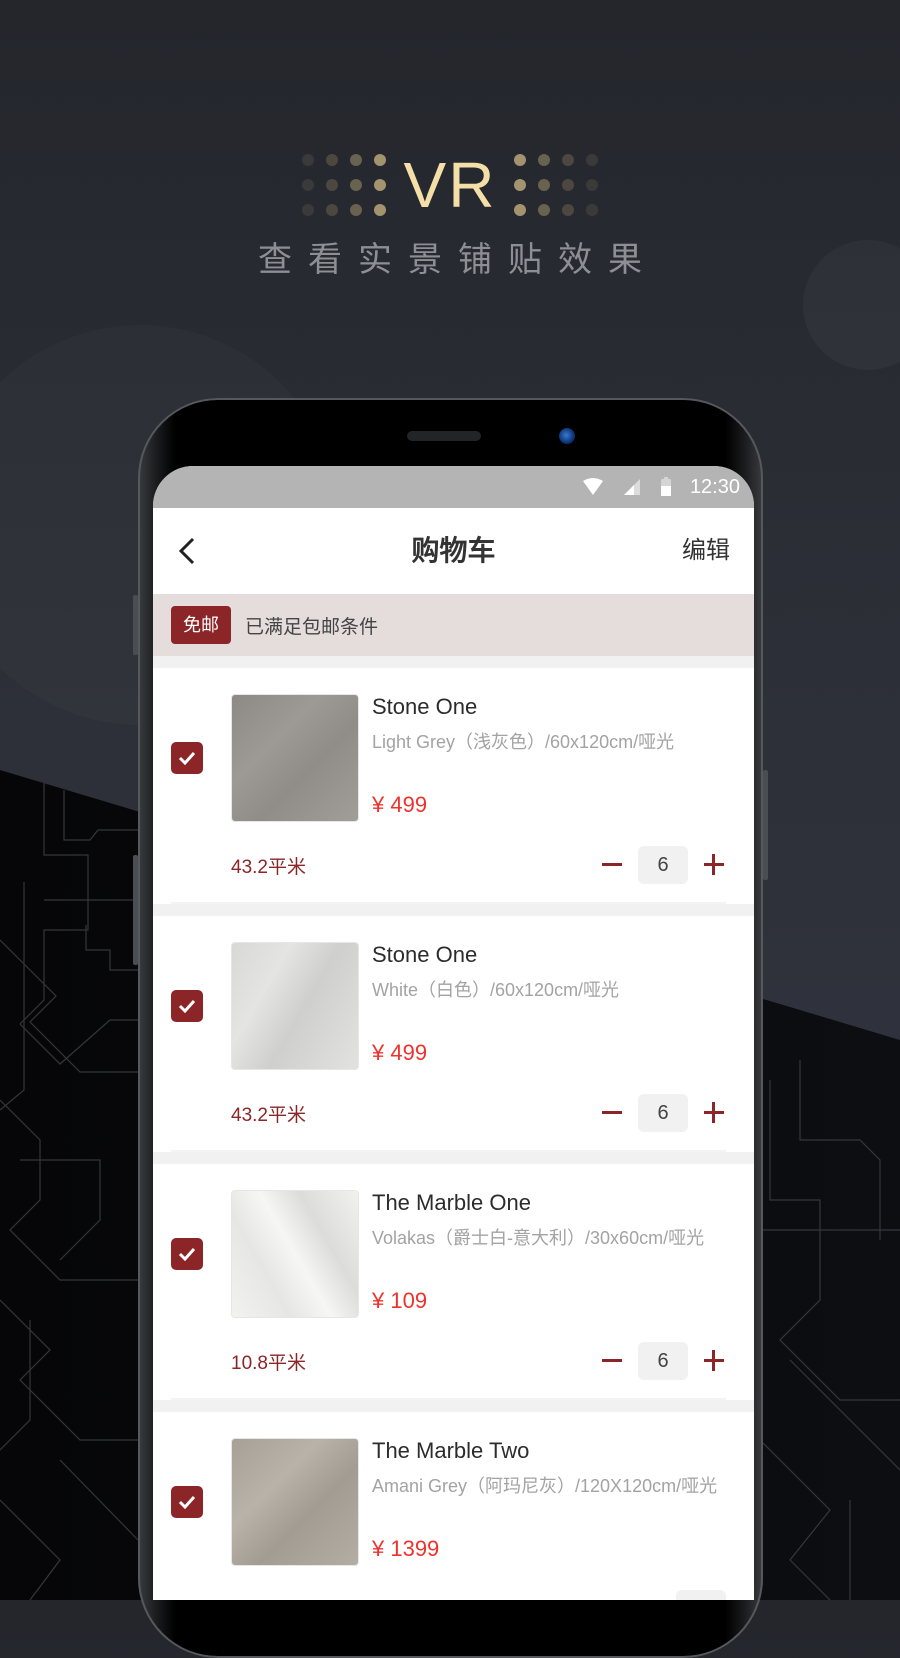 The width and height of the screenshot is (900, 1658). Describe the element at coordinates (765, 825) in the screenshot. I see `power-button` at that location.